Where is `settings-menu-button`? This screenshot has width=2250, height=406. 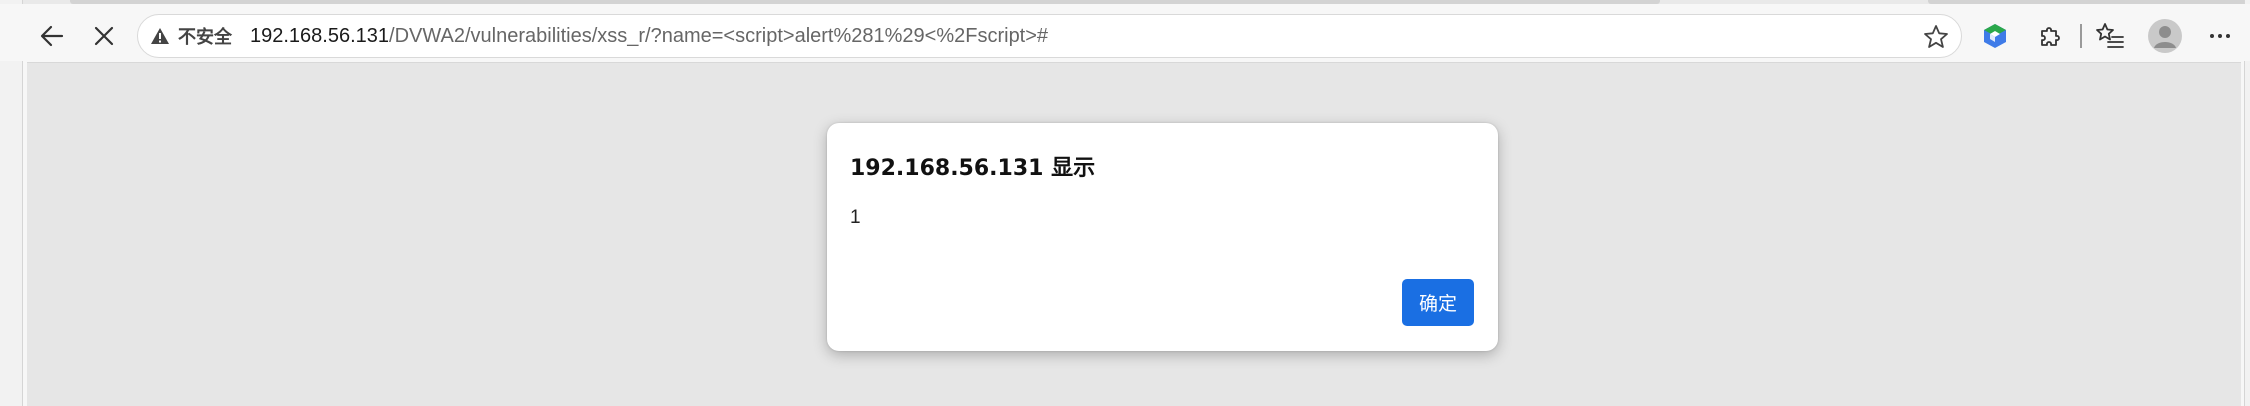 settings-menu-button is located at coordinates (2220, 36).